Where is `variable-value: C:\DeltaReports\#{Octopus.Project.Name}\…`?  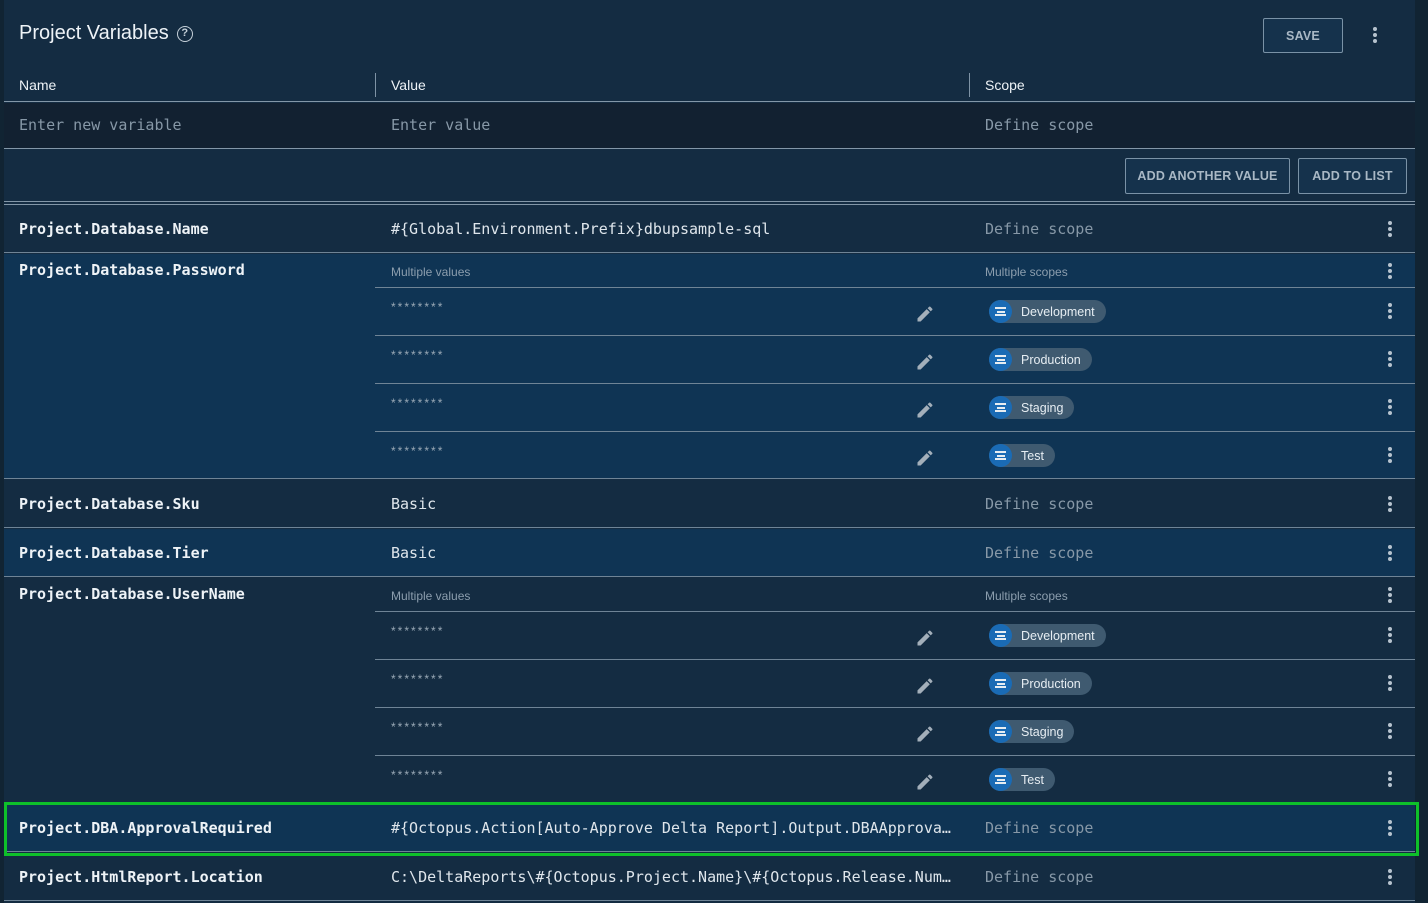
variable-value: C:\DeltaReports\#{Octopus.Project.Name}\… is located at coordinates (671, 877).